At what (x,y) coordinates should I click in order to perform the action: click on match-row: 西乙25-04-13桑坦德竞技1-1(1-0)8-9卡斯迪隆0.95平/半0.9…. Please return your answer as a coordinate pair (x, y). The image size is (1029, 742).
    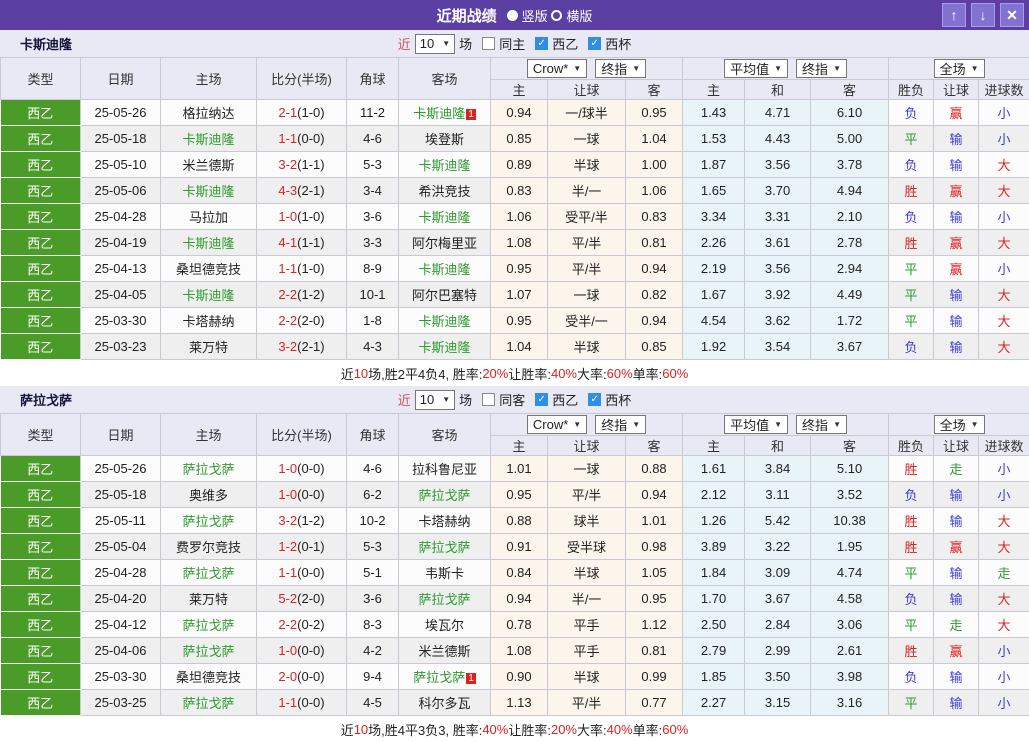
    Looking at the image, I should click on (515, 269).